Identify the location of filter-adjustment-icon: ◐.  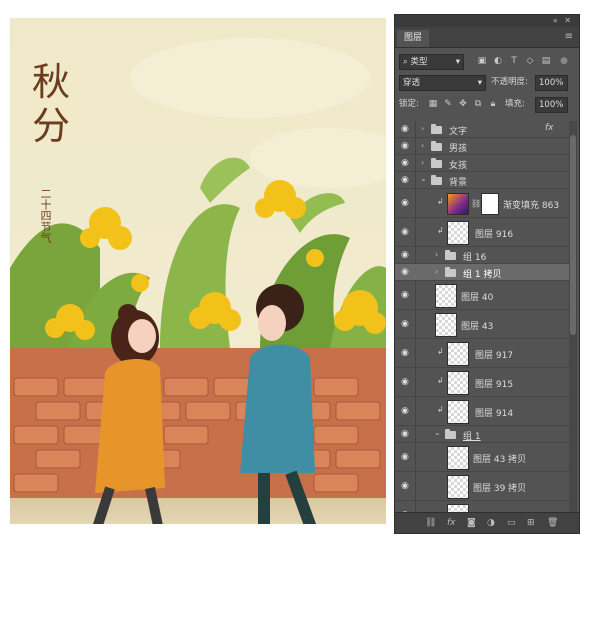
(498, 61).